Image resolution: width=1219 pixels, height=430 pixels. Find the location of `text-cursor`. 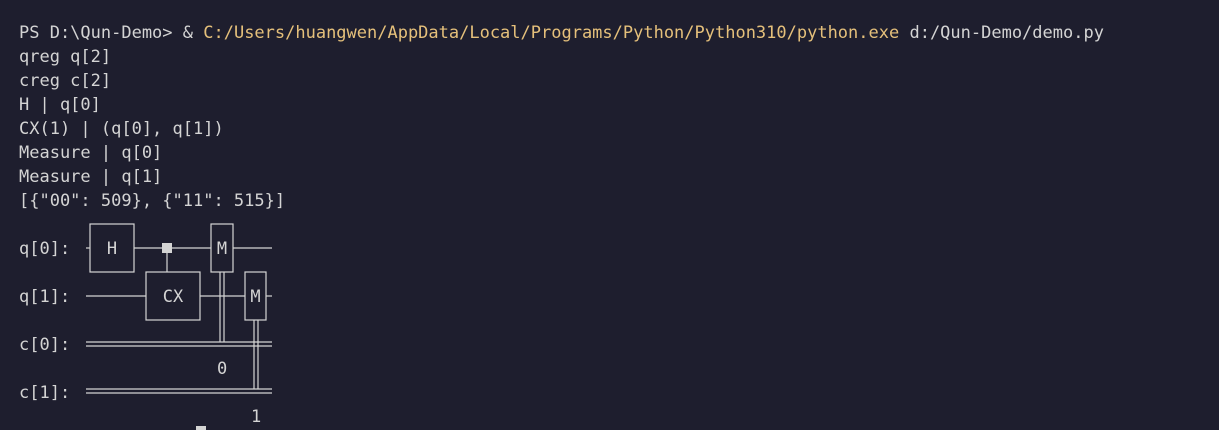

text-cursor is located at coordinates (201, 428).